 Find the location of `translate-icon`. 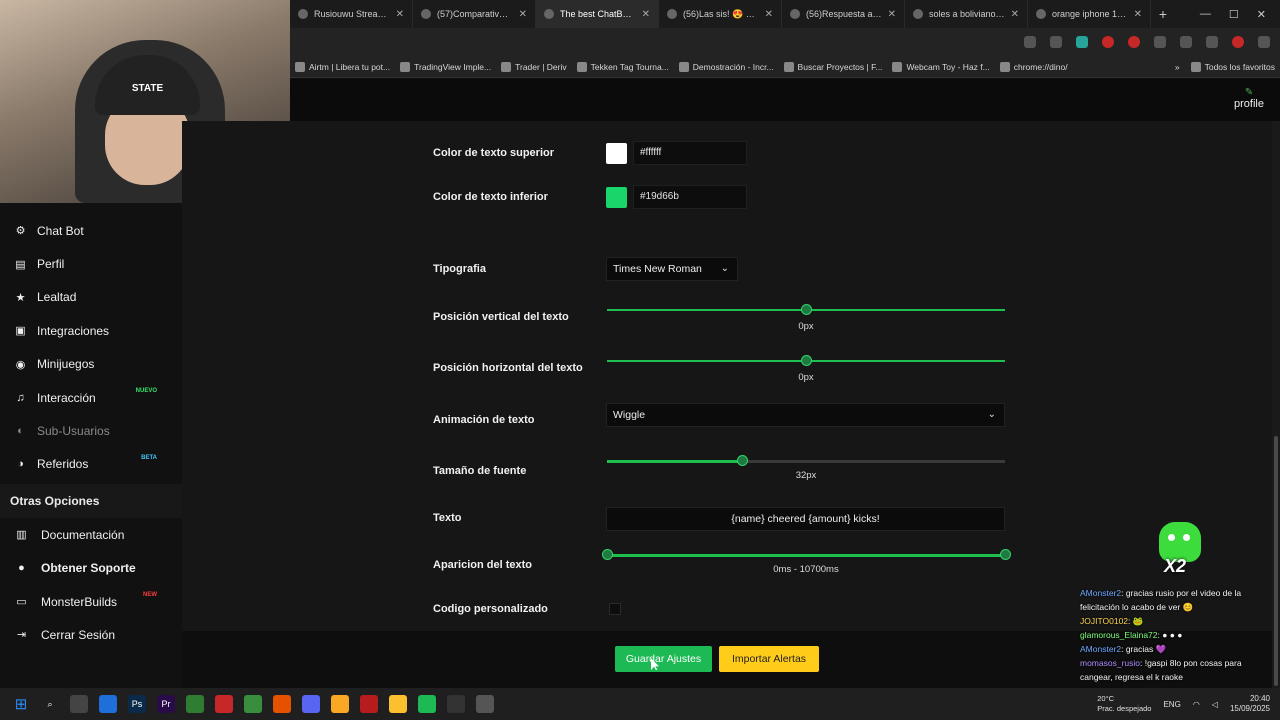

translate-icon is located at coordinates (1030, 42).